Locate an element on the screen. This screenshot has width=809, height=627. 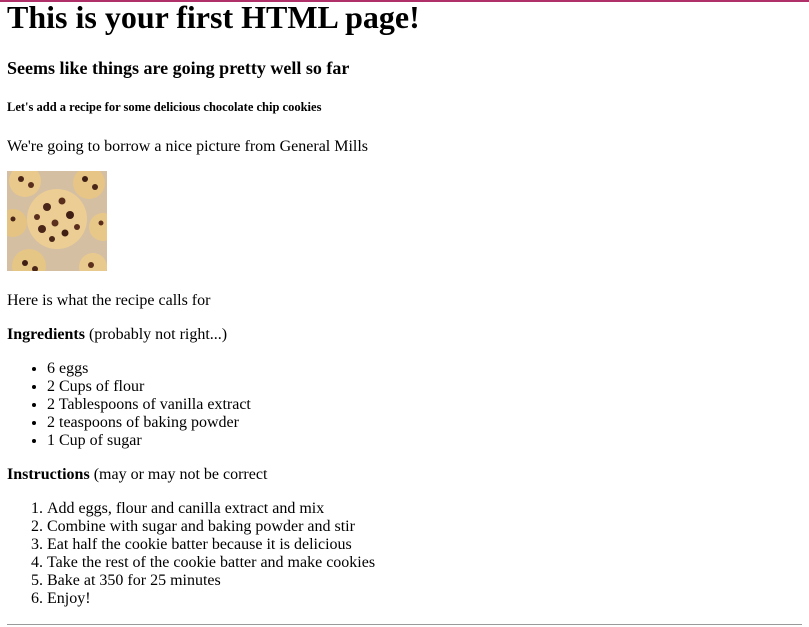
cookie-photo-icon is located at coordinates (57, 221).